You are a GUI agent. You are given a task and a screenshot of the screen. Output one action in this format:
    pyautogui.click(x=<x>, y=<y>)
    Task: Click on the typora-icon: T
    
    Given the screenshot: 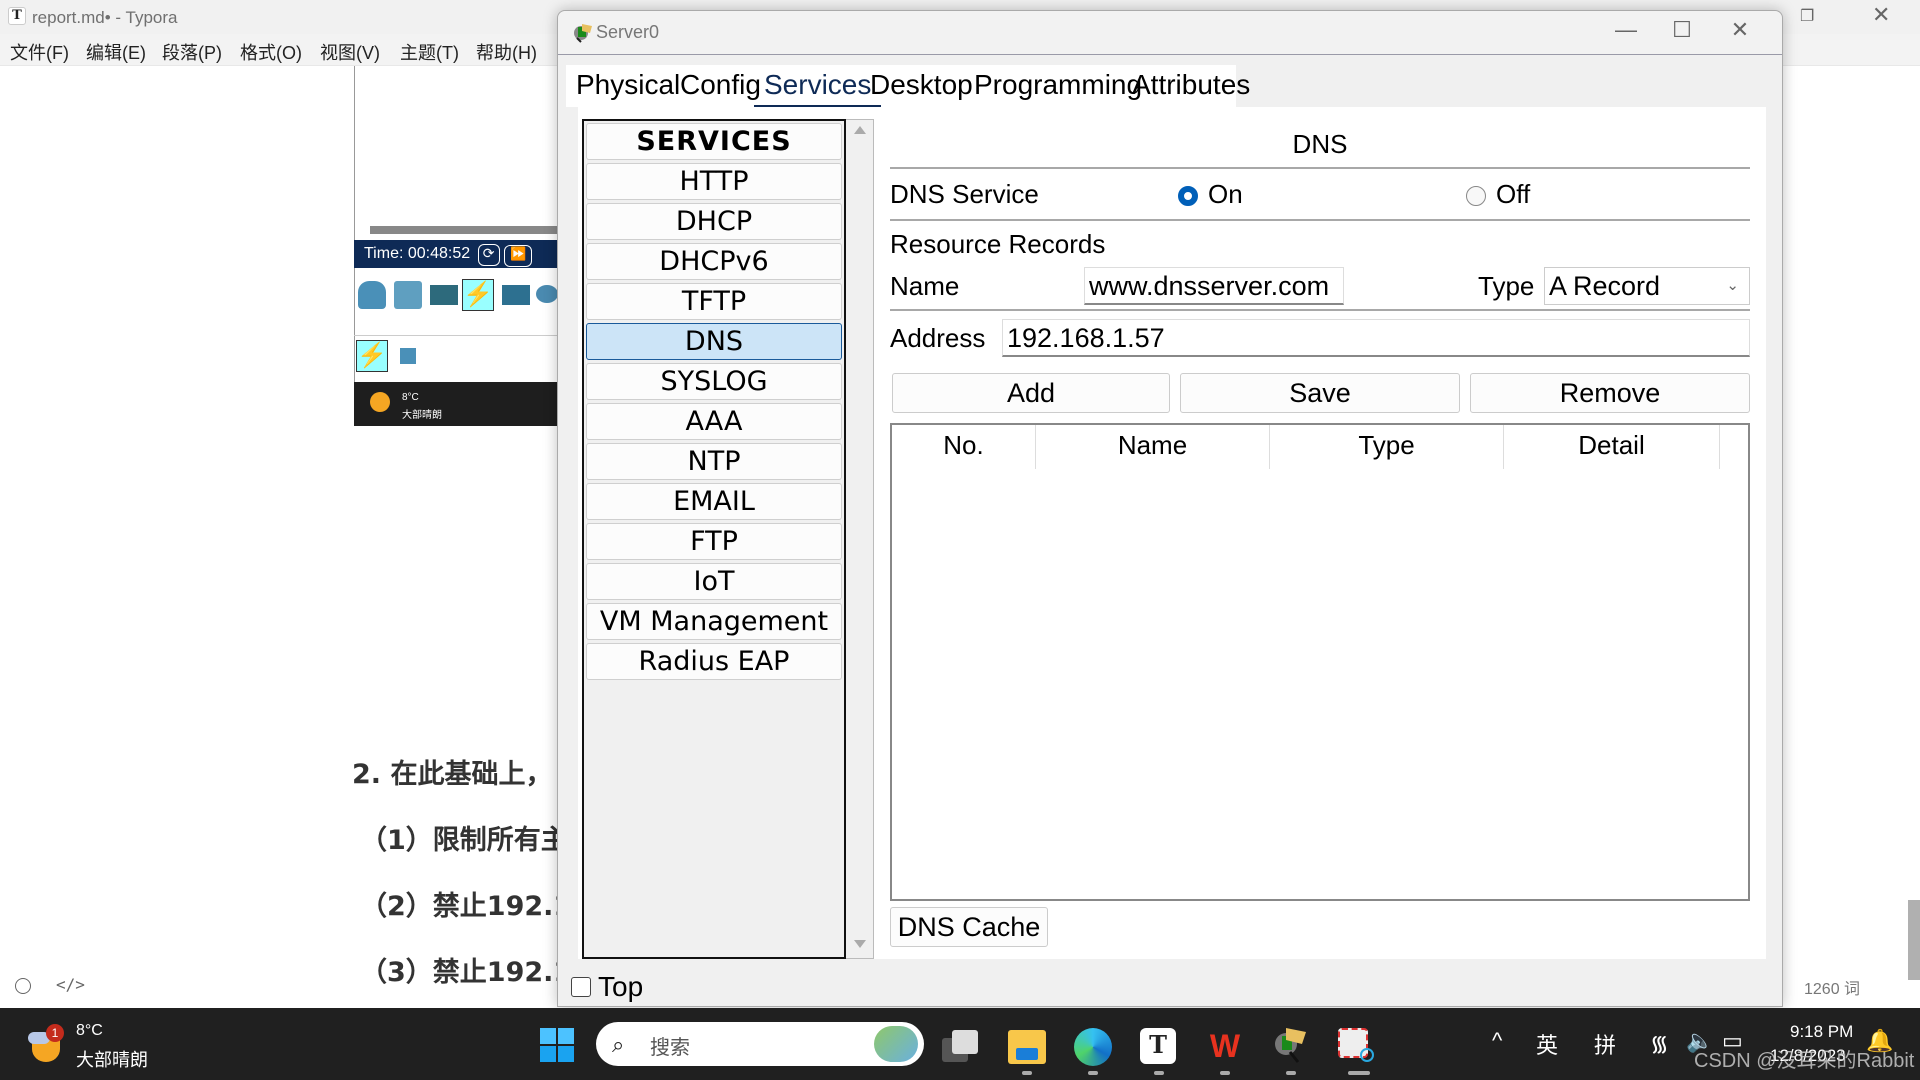 What is the action you would take?
    pyautogui.click(x=1158, y=1046)
    